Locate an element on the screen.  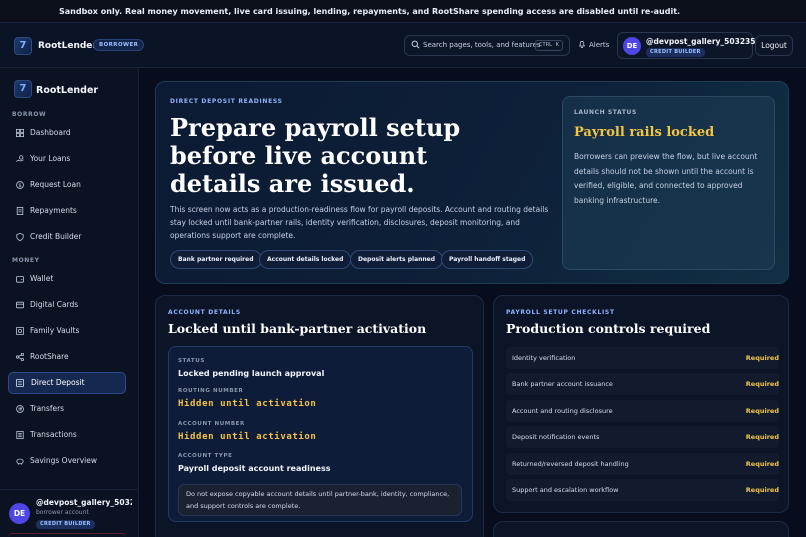
sidebar-item-direct-deposit: Direct Deposit is located at coordinates (67, 383).